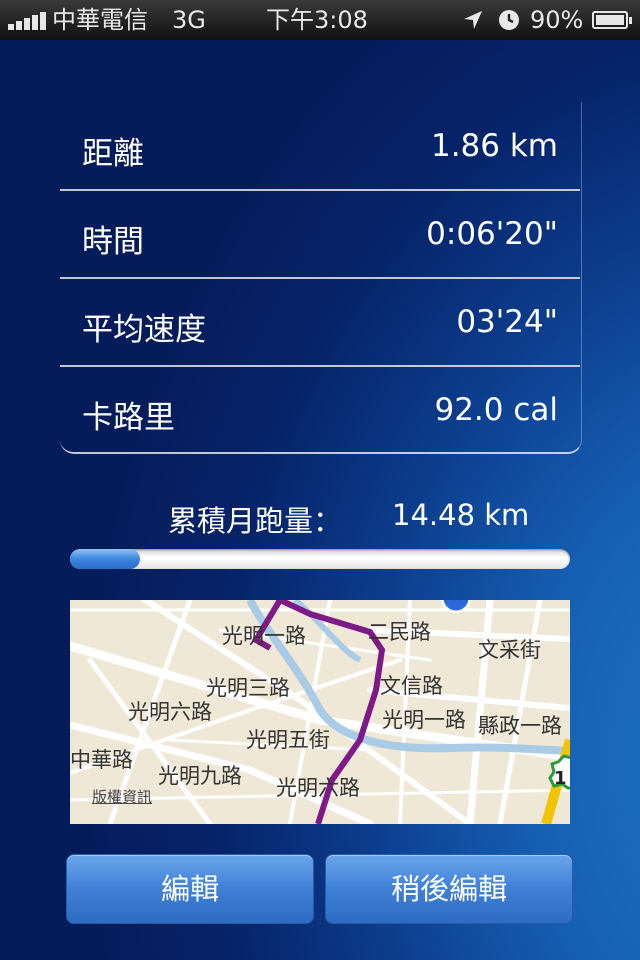 The width and height of the screenshot is (640, 960). What do you see at coordinates (113, 154) in the screenshot?
I see `stat-label: 距離` at bounding box center [113, 154].